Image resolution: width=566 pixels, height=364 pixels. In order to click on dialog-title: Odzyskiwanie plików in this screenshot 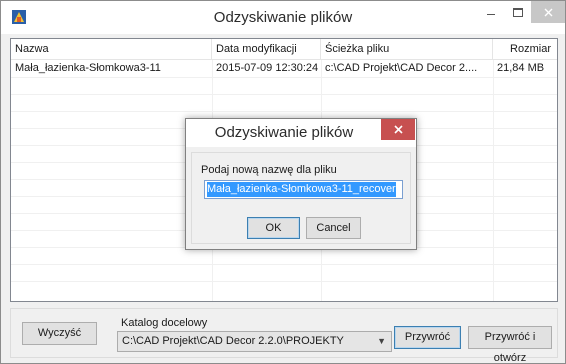, I will do `click(284, 132)`.